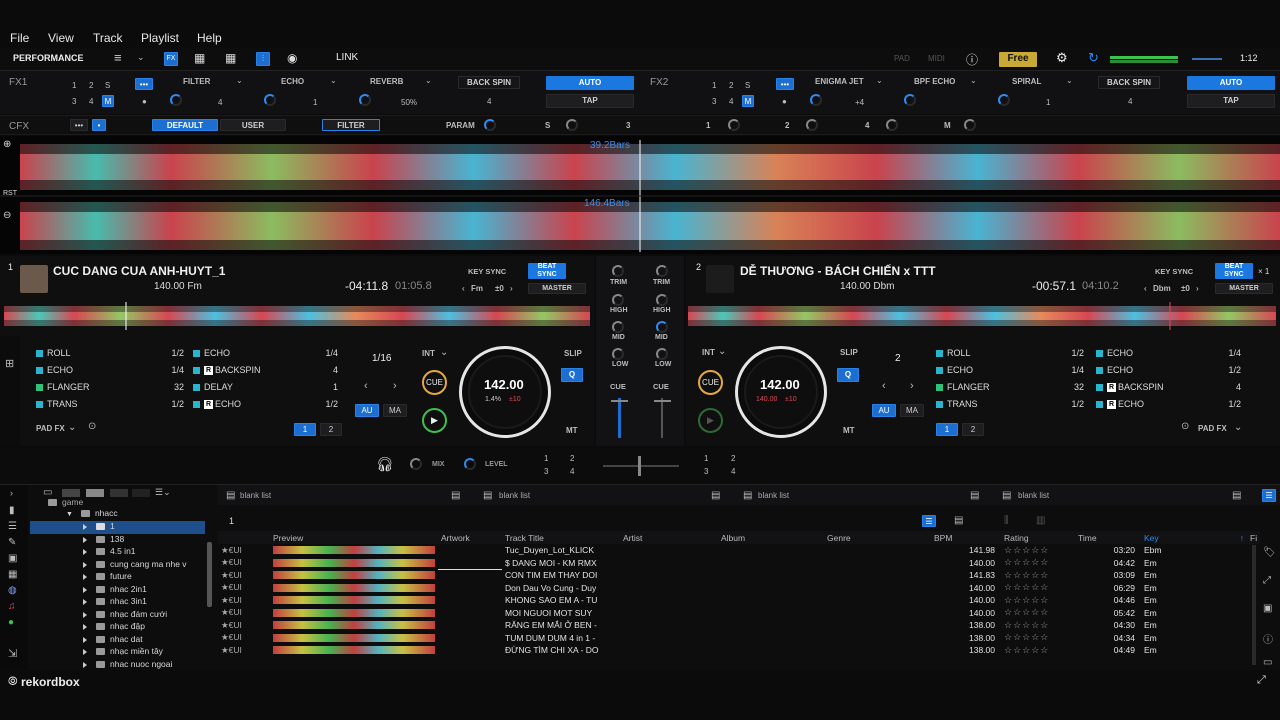 This screenshot has height=720, width=1280. What do you see at coordinates (1254, 537) in the screenshot?
I see `col-file: Fi` at bounding box center [1254, 537].